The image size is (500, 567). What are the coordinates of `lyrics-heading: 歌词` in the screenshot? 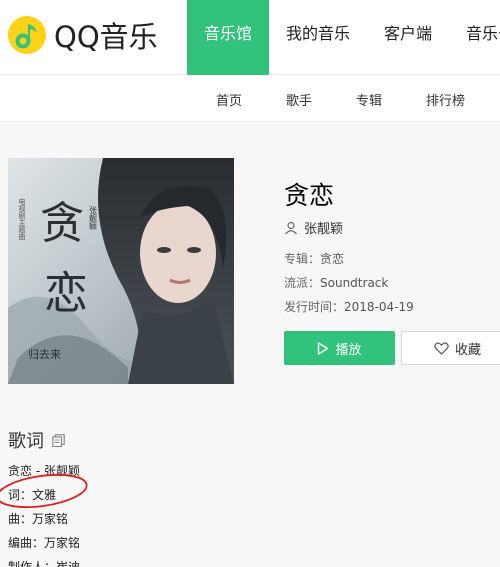 It's located at (36, 440).